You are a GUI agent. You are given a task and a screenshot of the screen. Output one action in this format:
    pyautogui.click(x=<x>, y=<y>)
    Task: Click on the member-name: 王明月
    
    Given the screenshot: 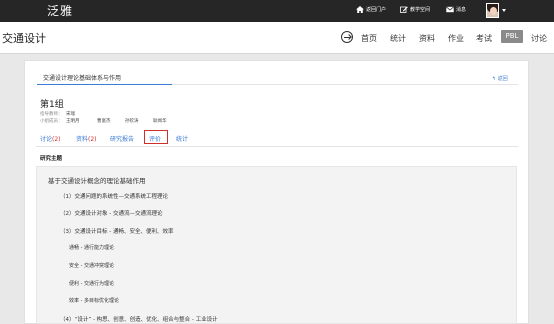 What is the action you would take?
    pyautogui.click(x=73, y=121)
    